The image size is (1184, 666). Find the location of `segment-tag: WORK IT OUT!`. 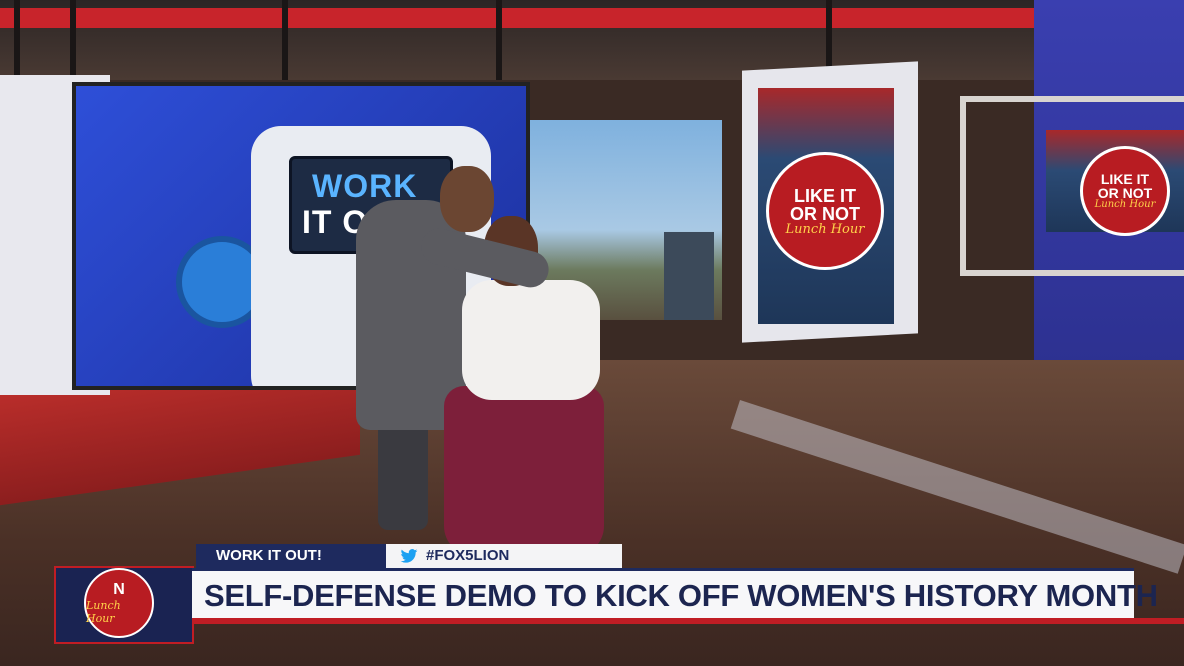

segment-tag: WORK IT OUT! is located at coordinates (291, 556).